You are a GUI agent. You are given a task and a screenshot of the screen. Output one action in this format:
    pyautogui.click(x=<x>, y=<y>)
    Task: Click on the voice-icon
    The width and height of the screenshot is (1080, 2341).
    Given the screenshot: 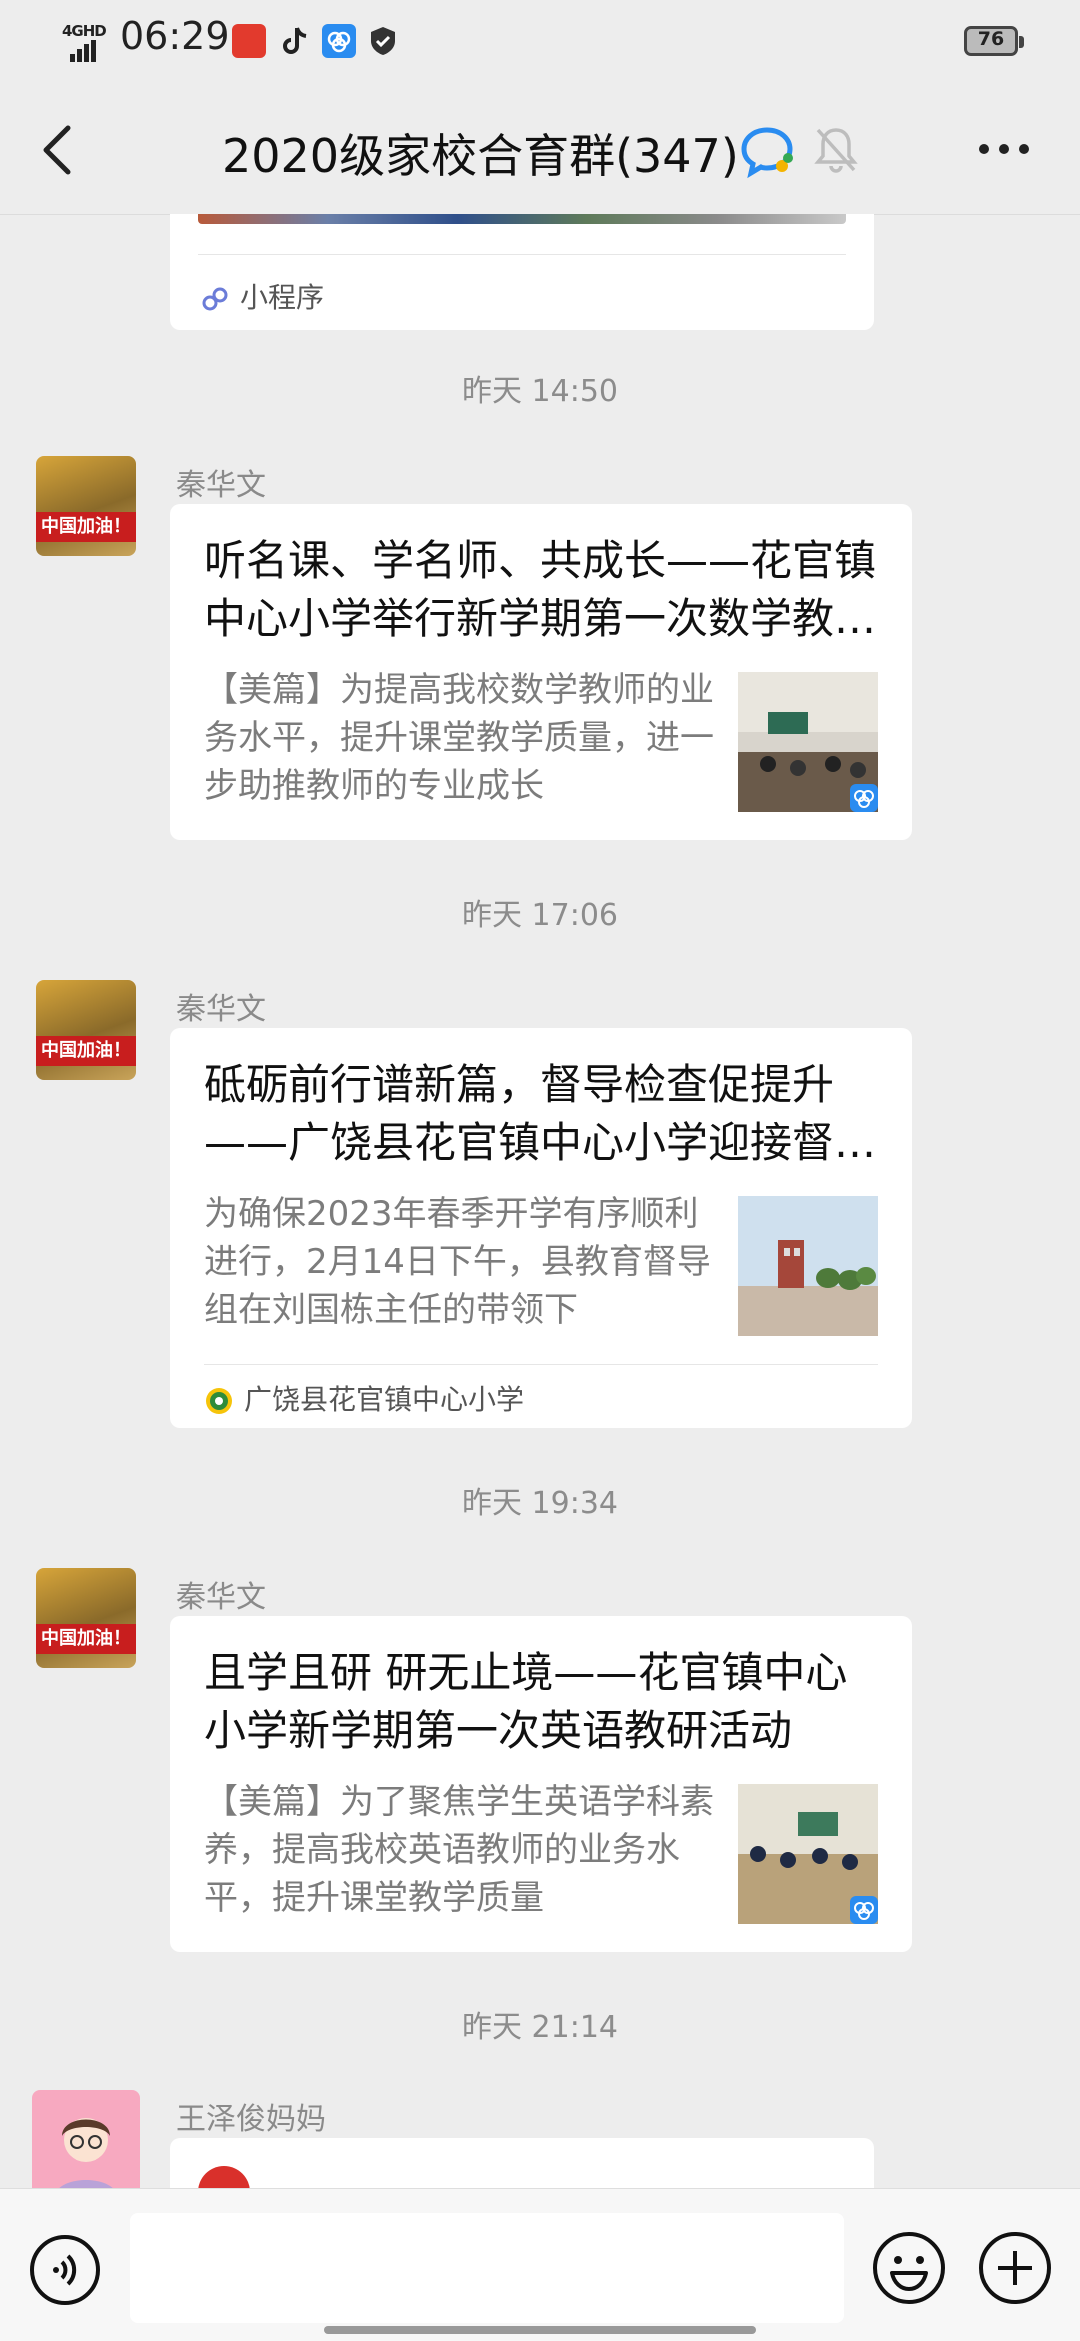 What is the action you would take?
    pyautogui.click(x=65, y=2270)
    